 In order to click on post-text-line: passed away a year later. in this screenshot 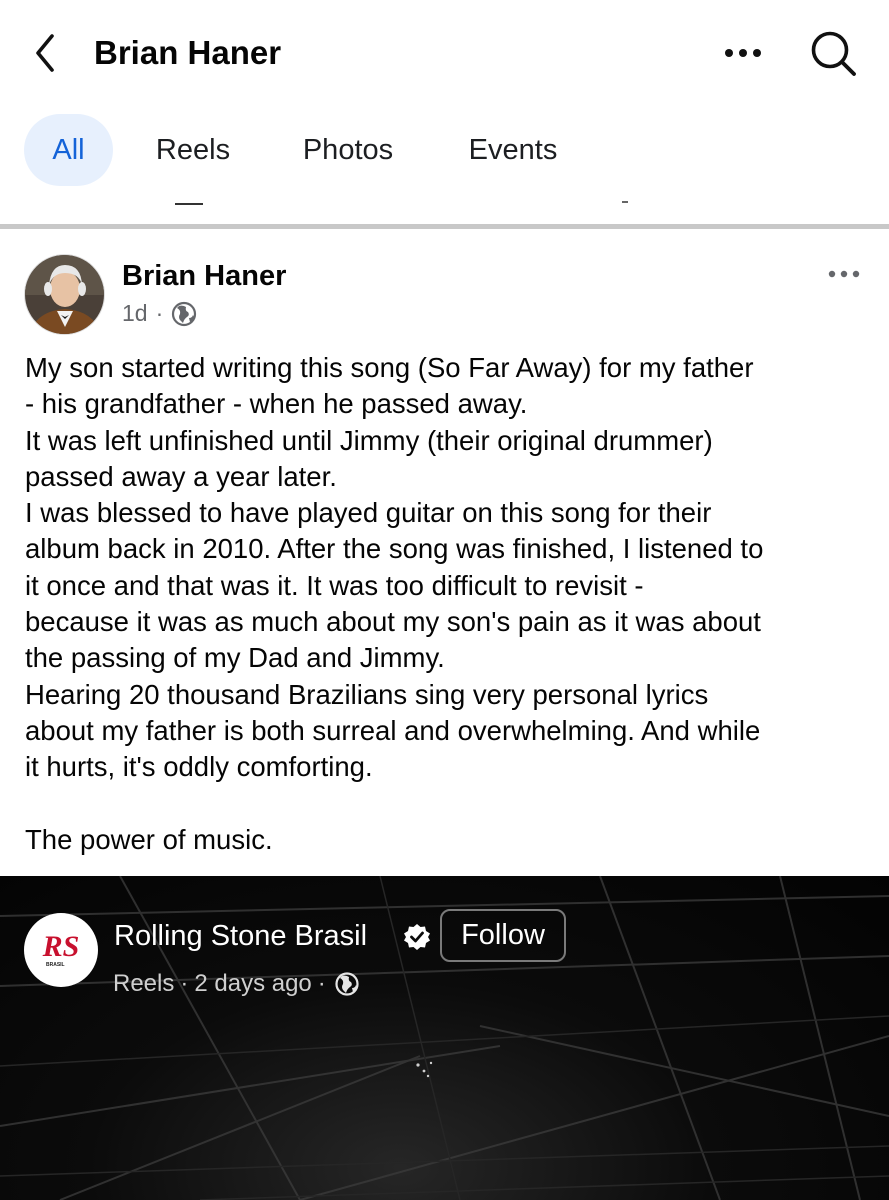, I will do `click(181, 476)`.